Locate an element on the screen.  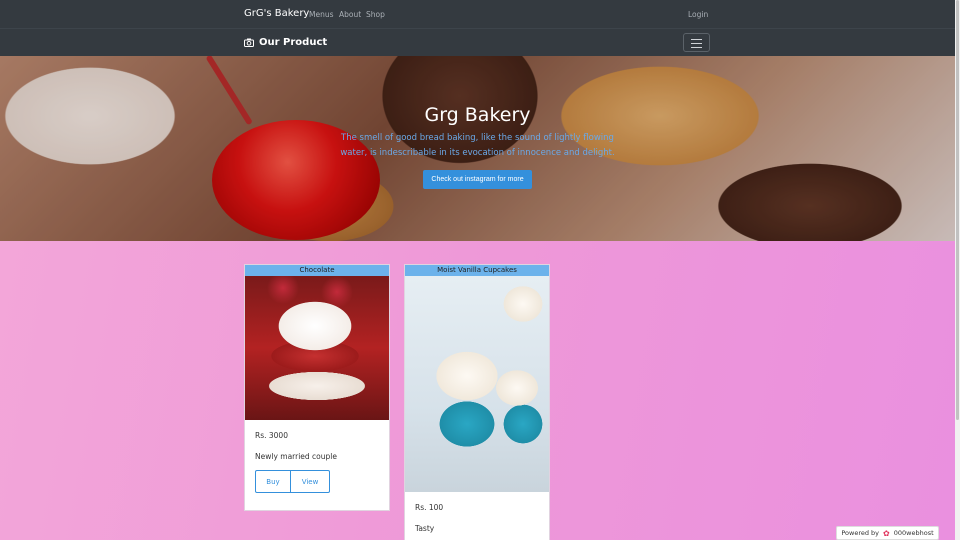
camera-icon is located at coordinates (249, 42).